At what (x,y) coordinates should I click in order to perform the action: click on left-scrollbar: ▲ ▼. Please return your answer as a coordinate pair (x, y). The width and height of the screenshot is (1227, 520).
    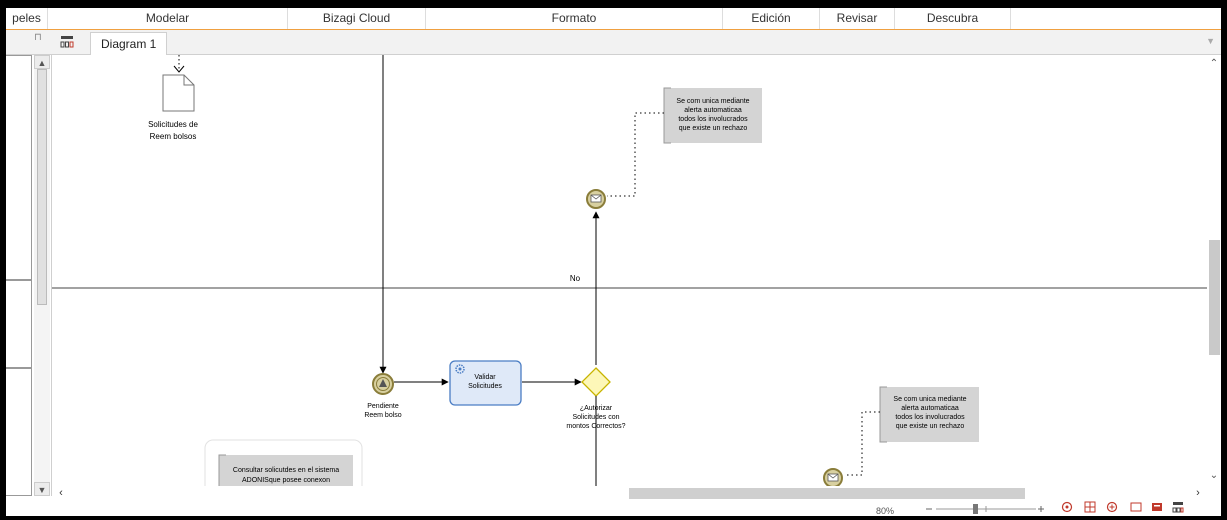
    Looking at the image, I should click on (42, 275).